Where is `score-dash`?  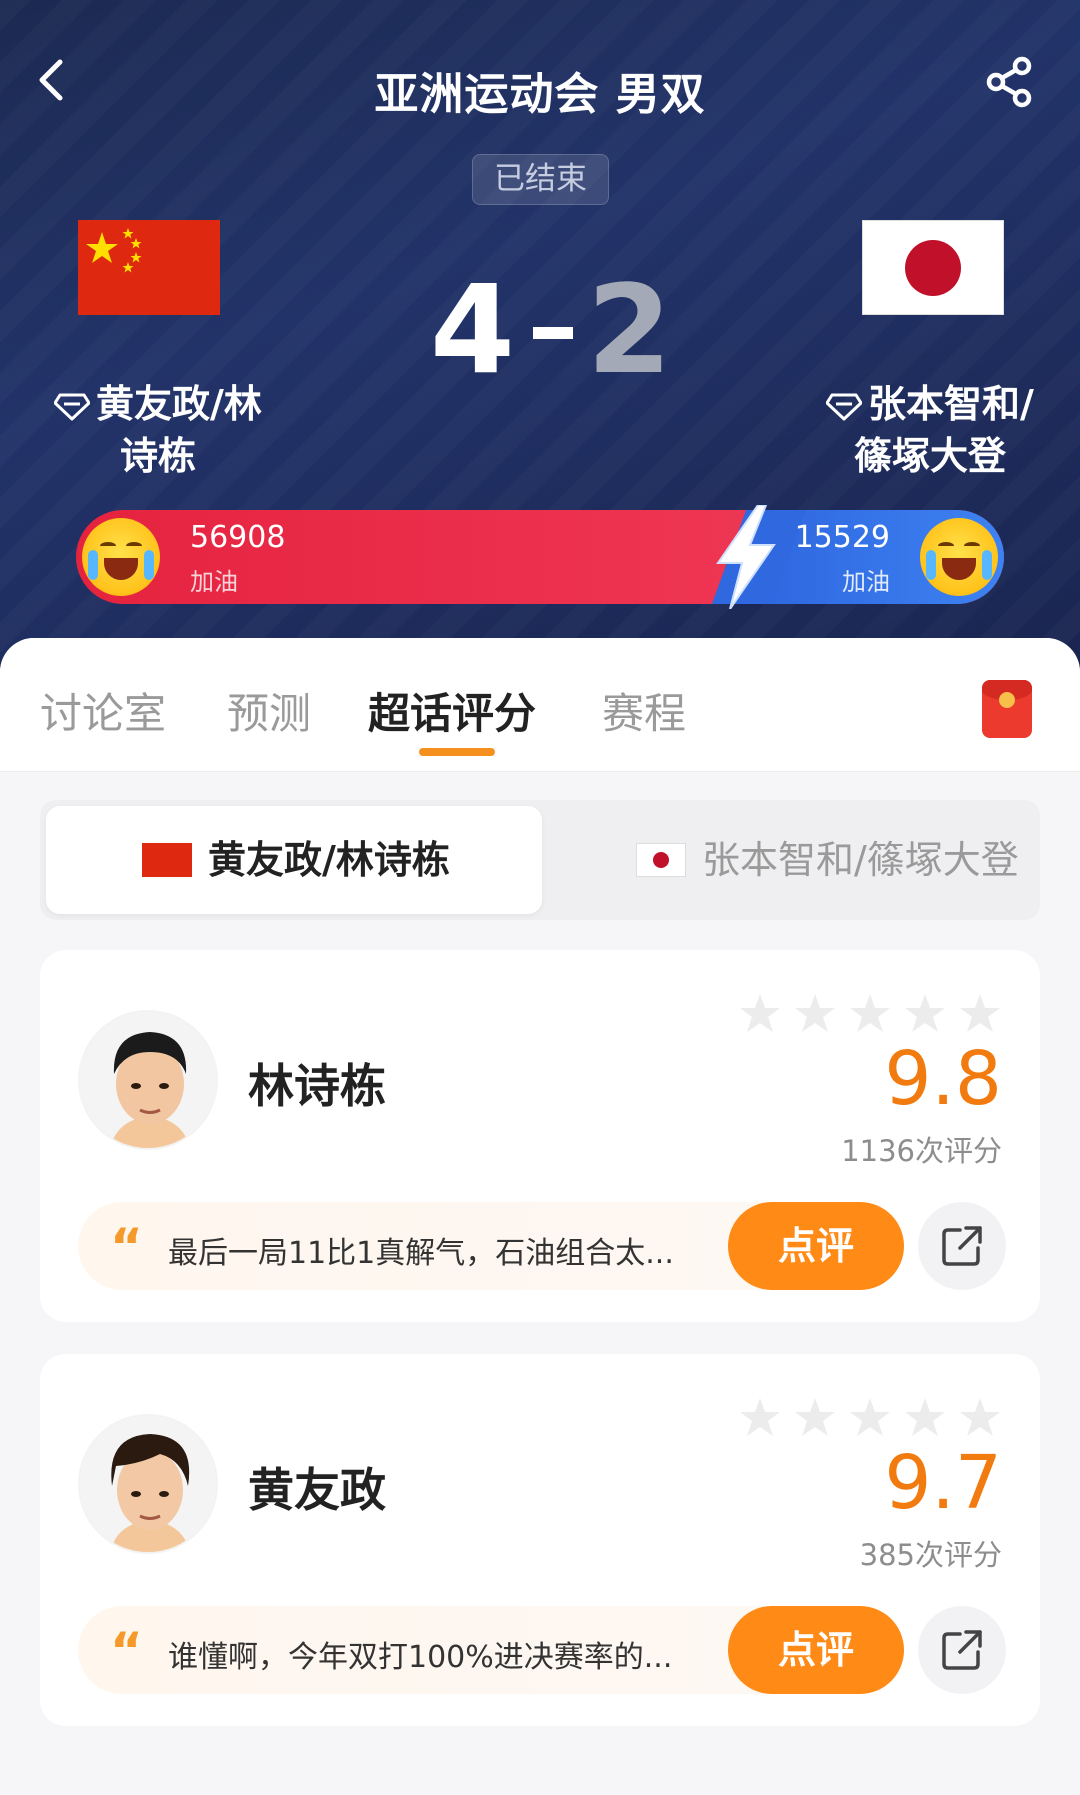 score-dash is located at coordinates (552, 332).